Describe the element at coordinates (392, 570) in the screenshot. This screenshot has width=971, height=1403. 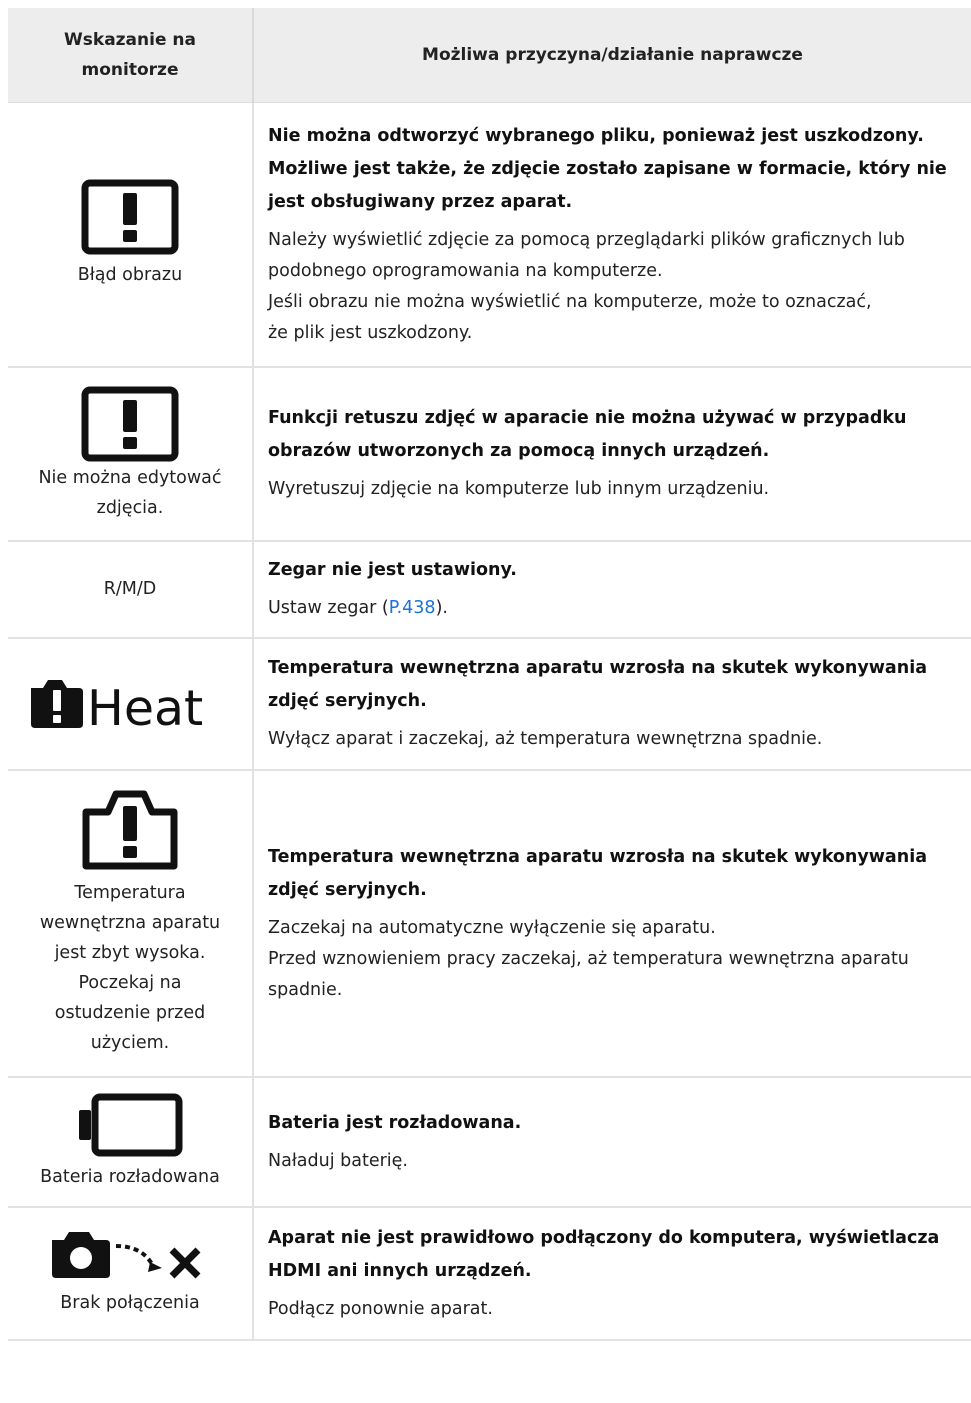
I see `cause-text: Zegar nie jest ustawiony.` at that location.